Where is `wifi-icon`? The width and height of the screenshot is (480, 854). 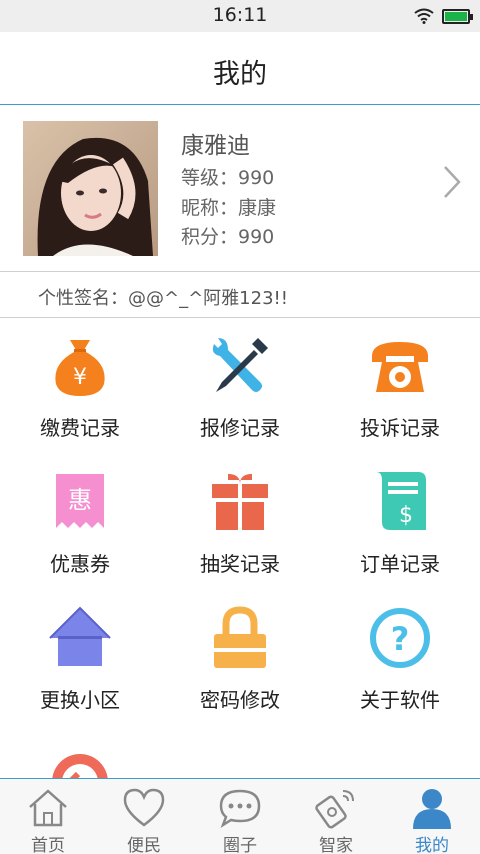 wifi-icon is located at coordinates (424, 16).